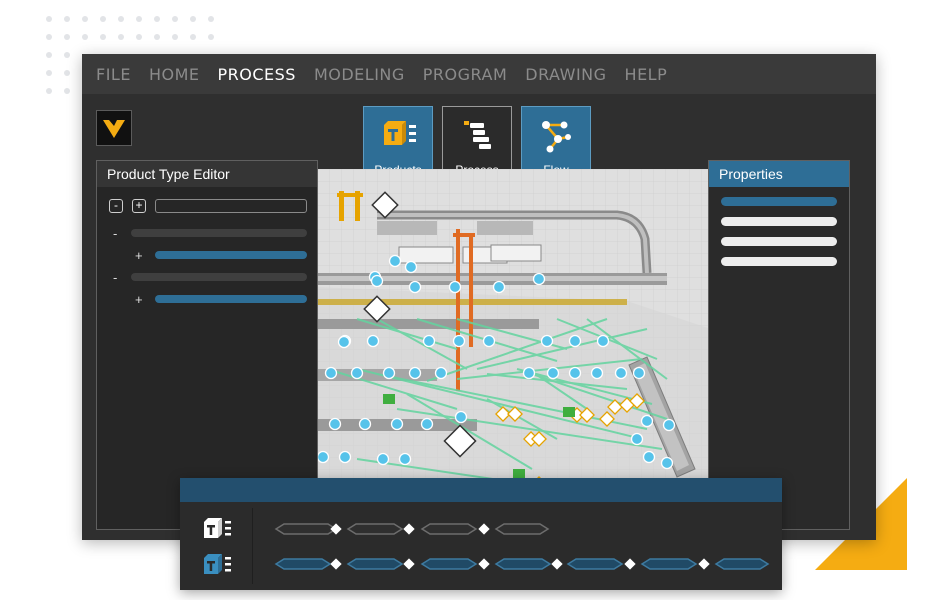  Describe the element at coordinates (359, 74) in the screenshot. I see `menu-modeling: MODELING` at that location.